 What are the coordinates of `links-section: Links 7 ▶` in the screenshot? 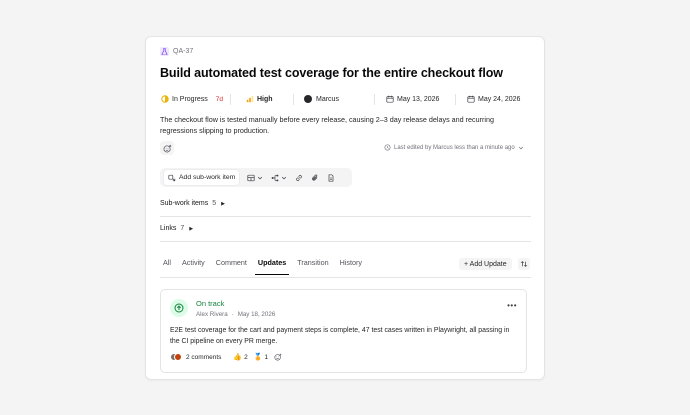 It's located at (176, 228).